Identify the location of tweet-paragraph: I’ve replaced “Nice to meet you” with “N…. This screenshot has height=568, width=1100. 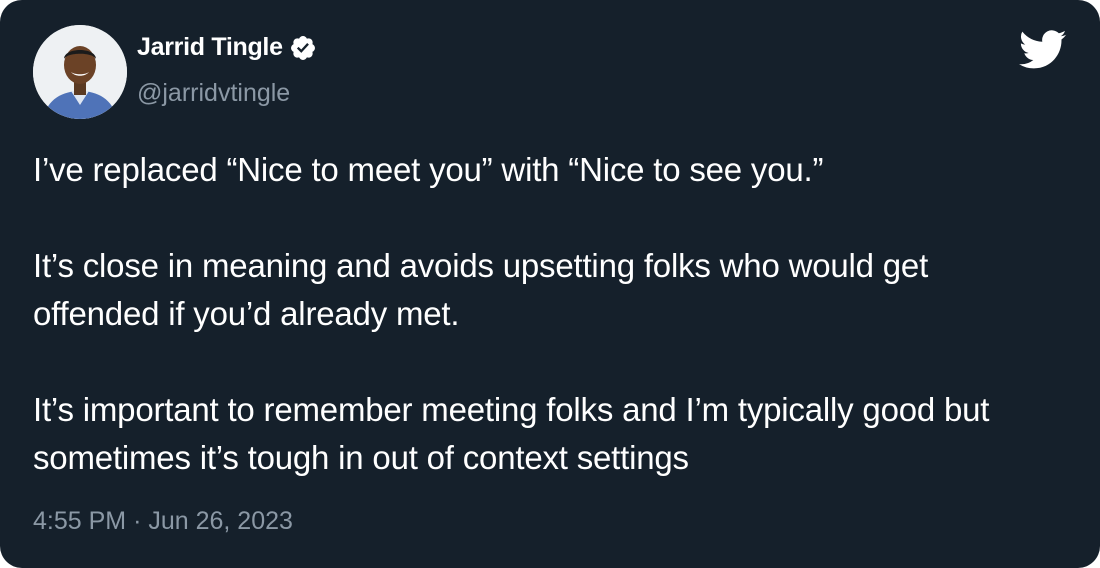
(428, 169).